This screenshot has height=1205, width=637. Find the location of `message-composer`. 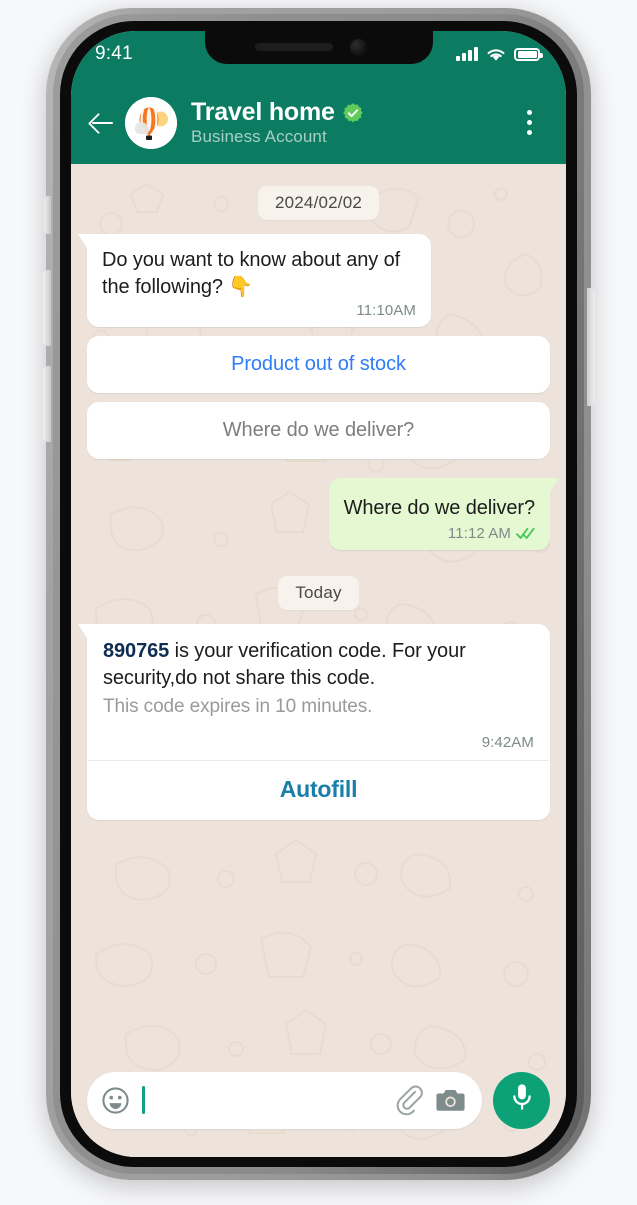

message-composer is located at coordinates (318, 1109).